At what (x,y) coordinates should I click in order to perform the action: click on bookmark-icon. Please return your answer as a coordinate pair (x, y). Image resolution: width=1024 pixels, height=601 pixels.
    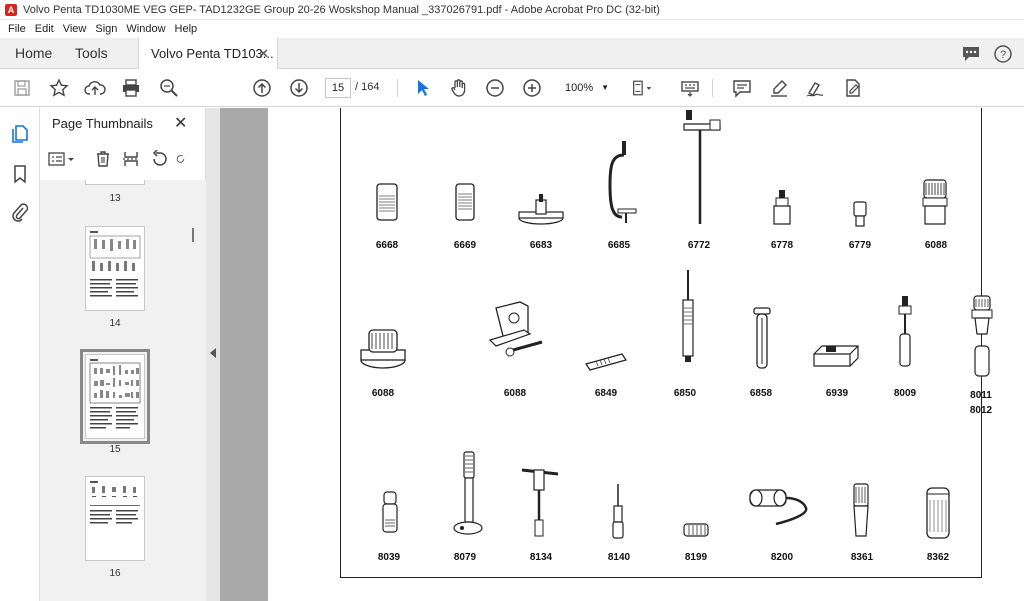
    Looking at the image, I should click on (20, 174).